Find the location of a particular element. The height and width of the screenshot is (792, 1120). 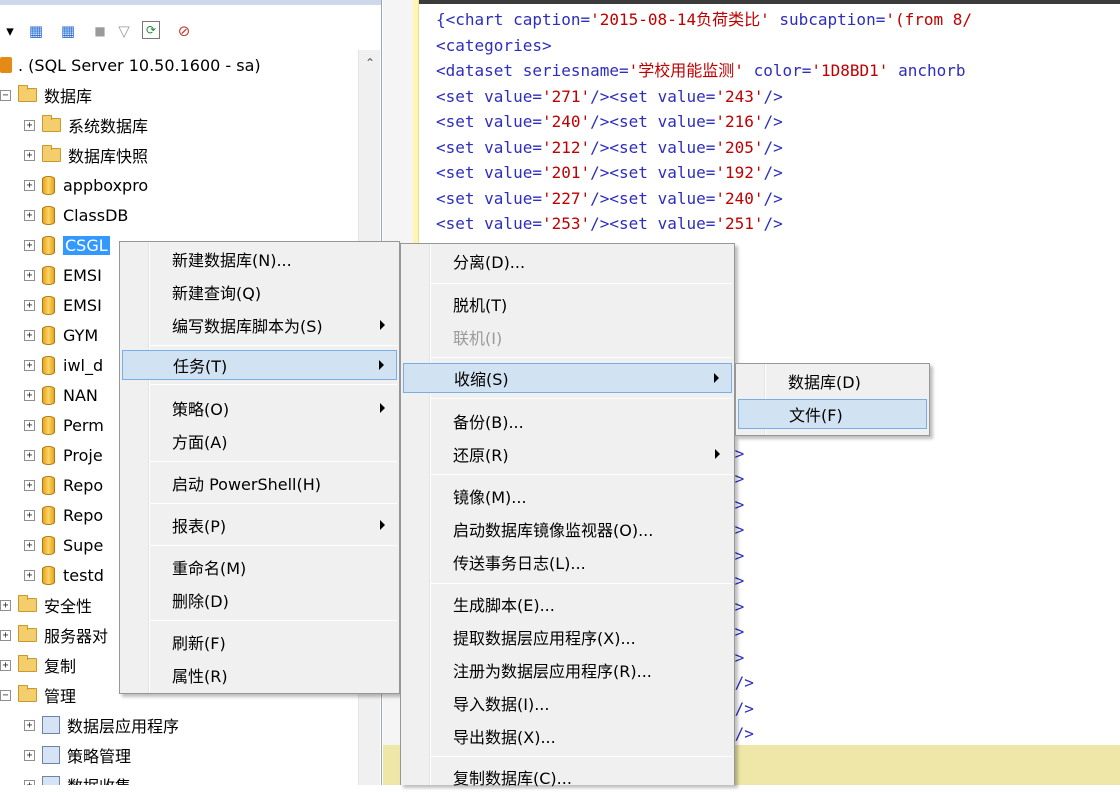

menu-script-database-as: 编写数据库脚本为(S) is located at coordinates (259, 325).